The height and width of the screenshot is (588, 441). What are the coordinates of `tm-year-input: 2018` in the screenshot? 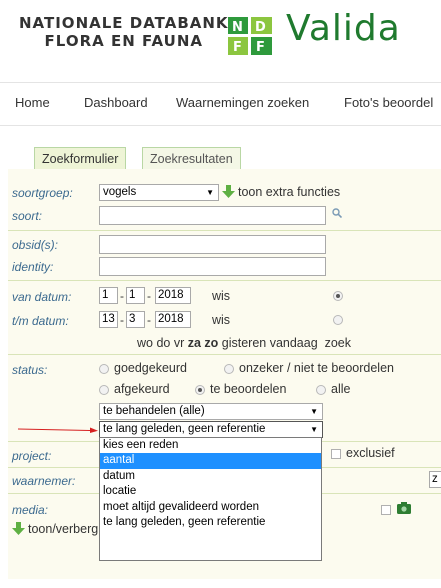 It's located at (173, 319).